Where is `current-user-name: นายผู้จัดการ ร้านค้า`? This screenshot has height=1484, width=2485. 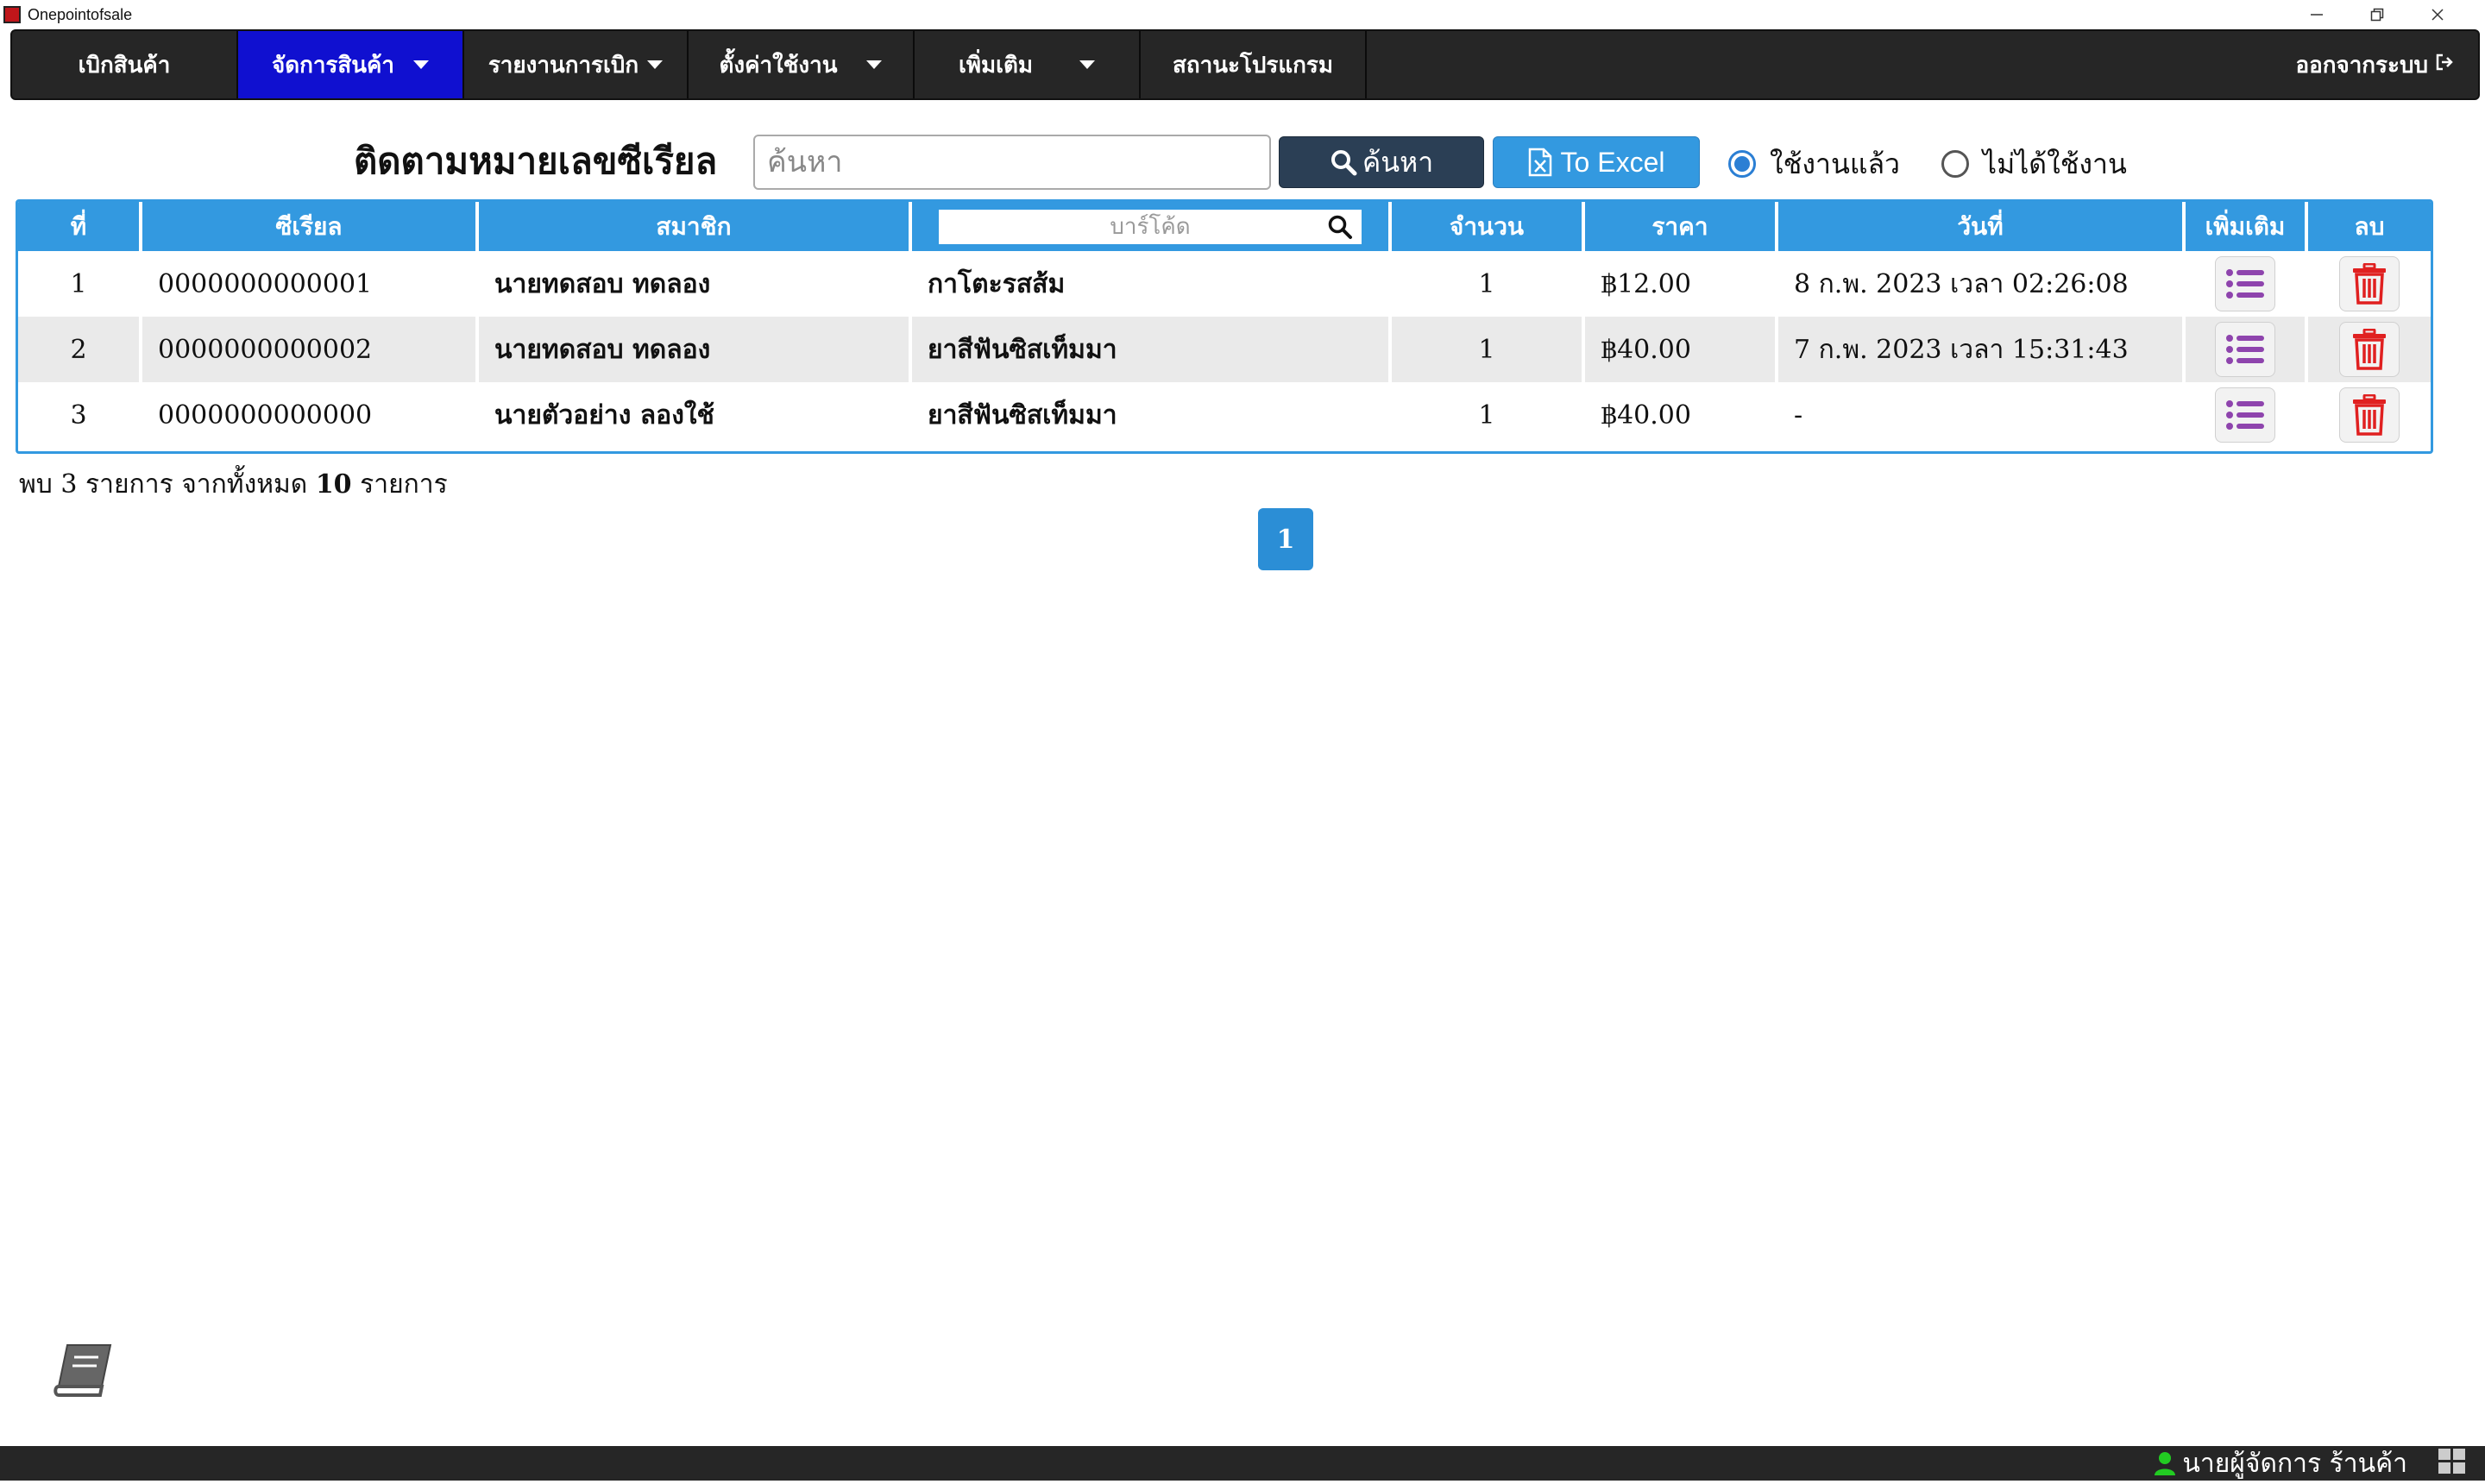 current-user-name: นายผู้จัดการ ร้านค้า is located at coordinates (2294, 1463).